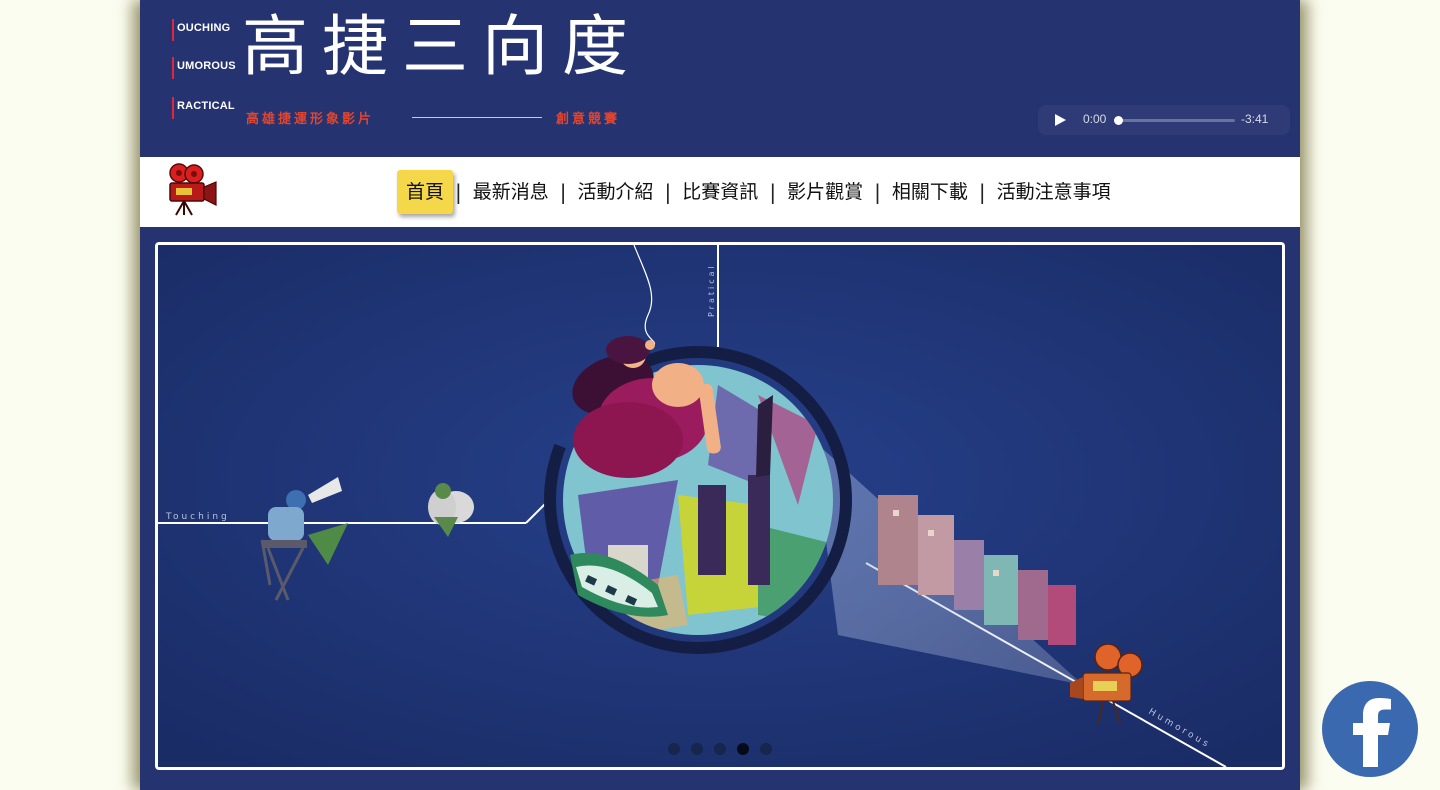 This screenshot has height=790, width=1440. What do you see at coordinates (930, 192) in the screenshot?
I see `nav-item-downloads: 相關下載` at bounding box center [930, 192].